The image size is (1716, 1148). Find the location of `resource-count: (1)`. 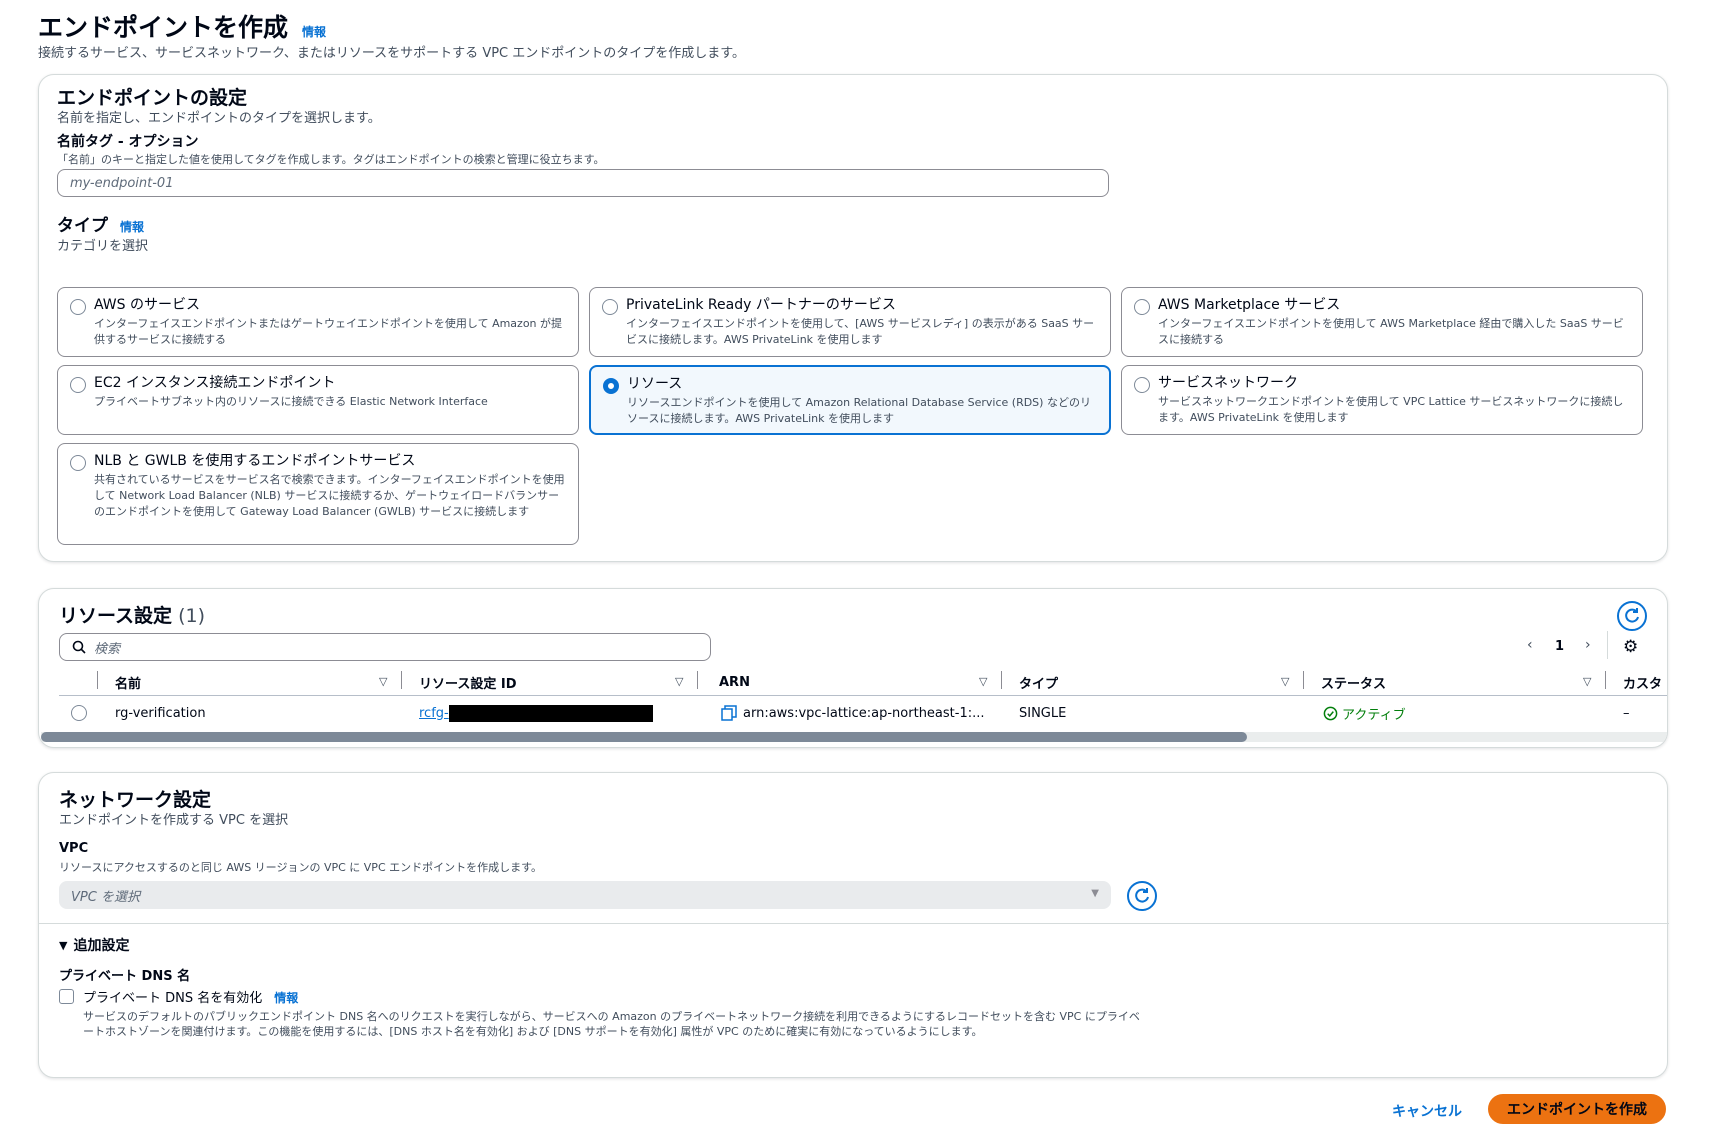

resource-count: (1) is located at coordinates (191, 616).